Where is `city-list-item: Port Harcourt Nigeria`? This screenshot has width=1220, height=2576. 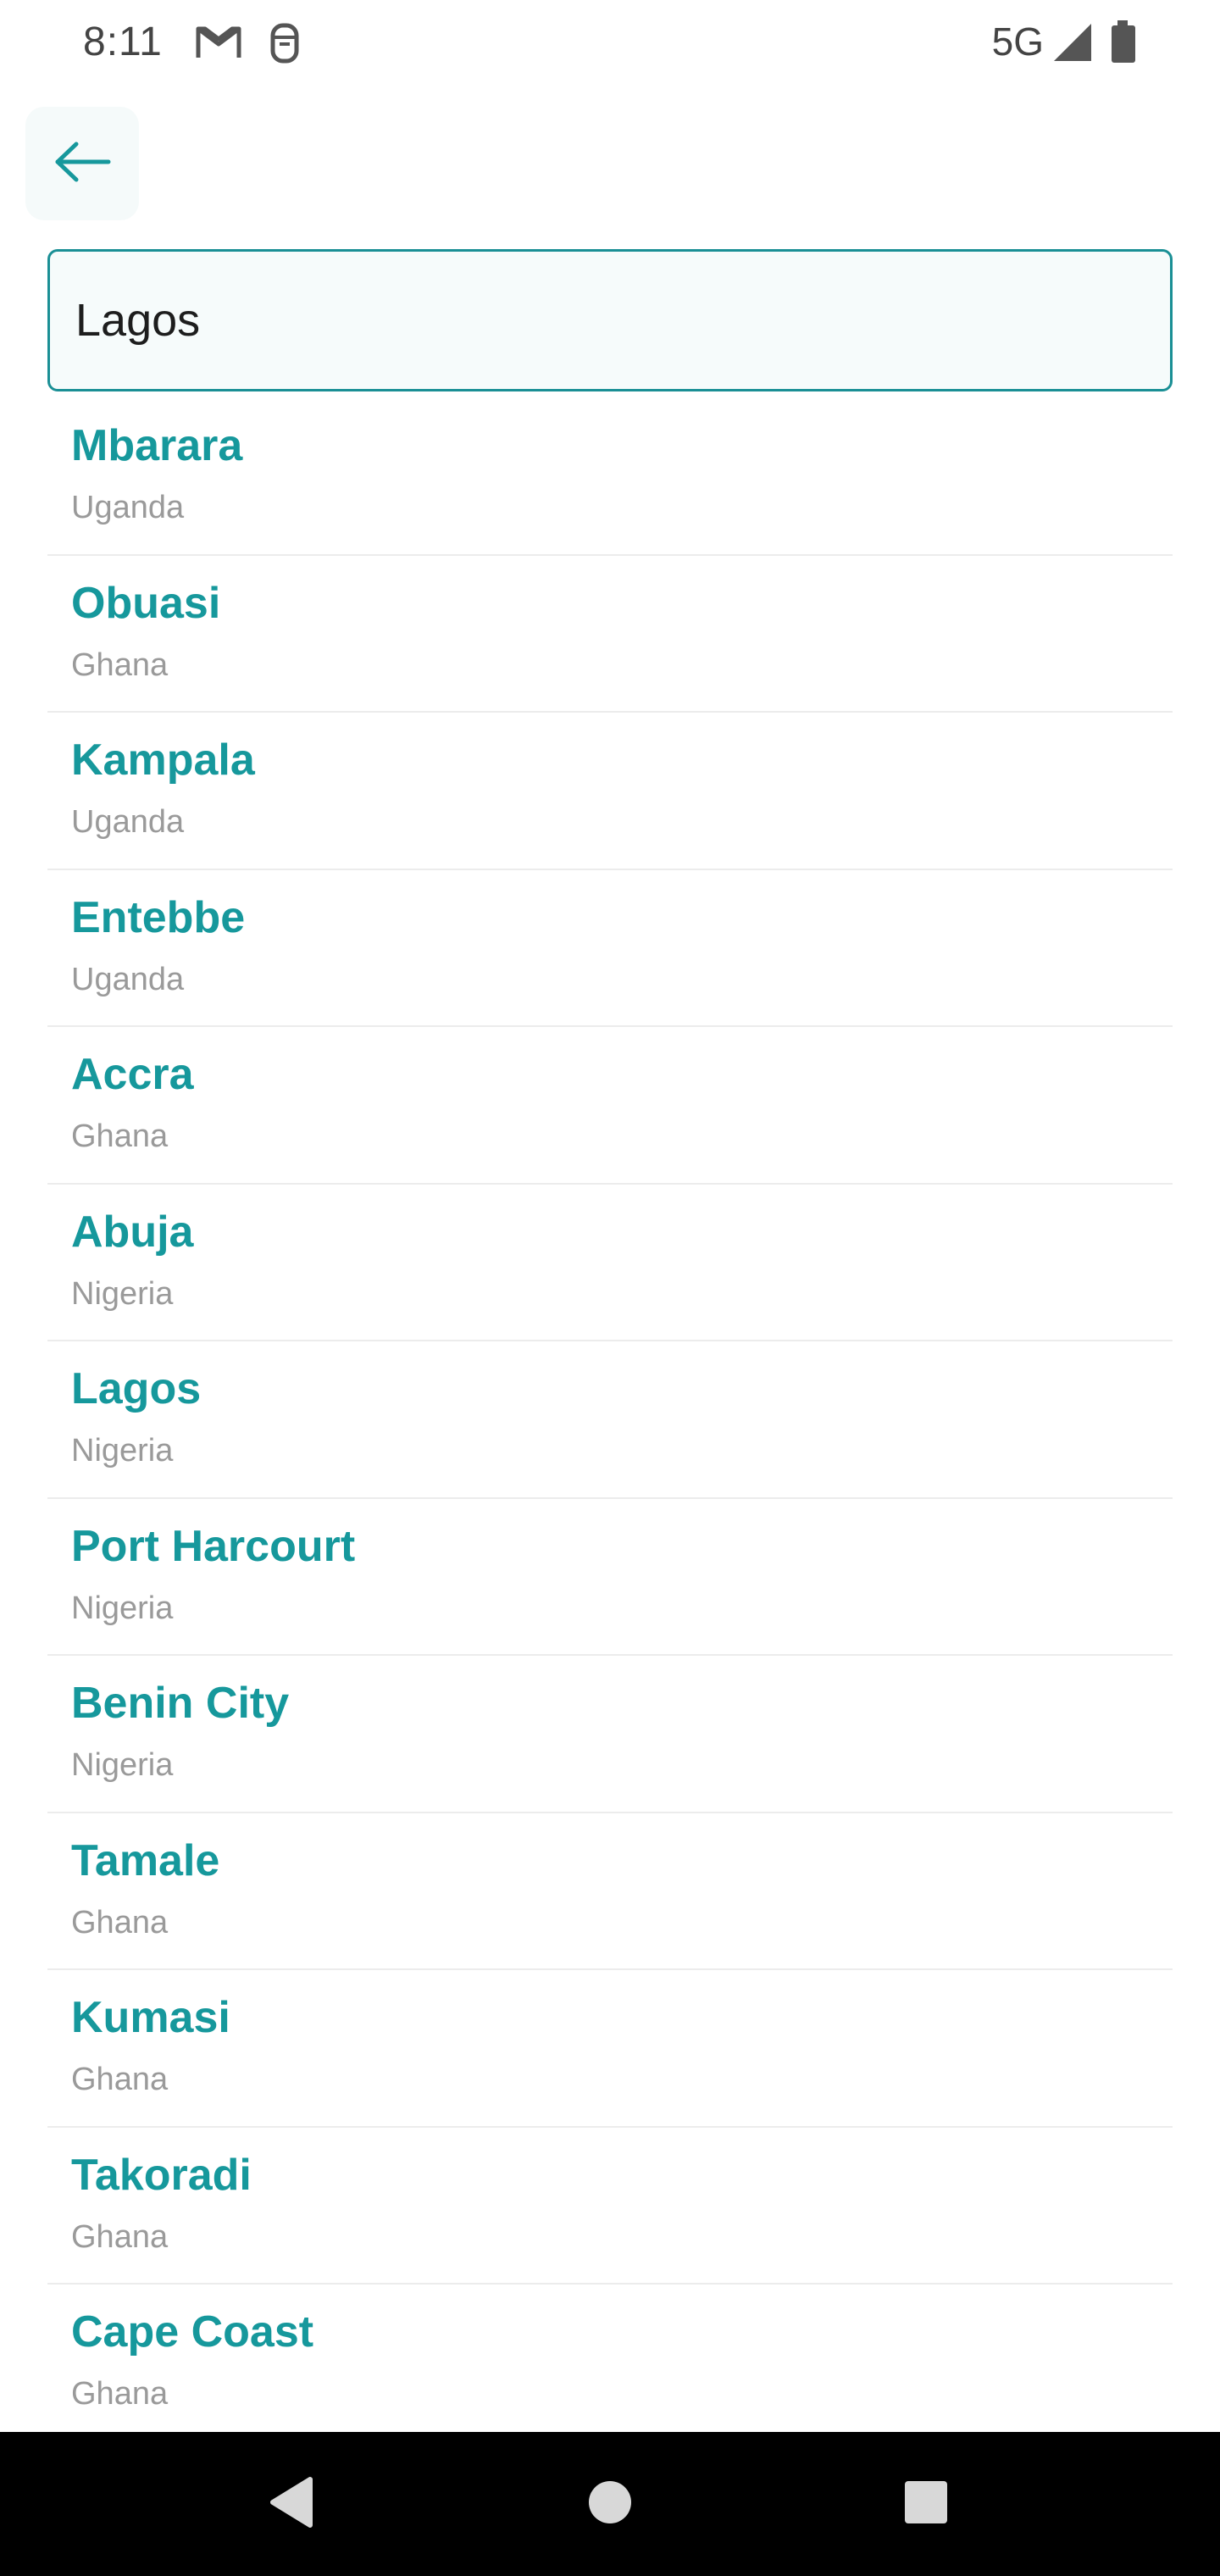 city-list-item: Port Harcourt Nigeria is located at coordinates (610, 1577).